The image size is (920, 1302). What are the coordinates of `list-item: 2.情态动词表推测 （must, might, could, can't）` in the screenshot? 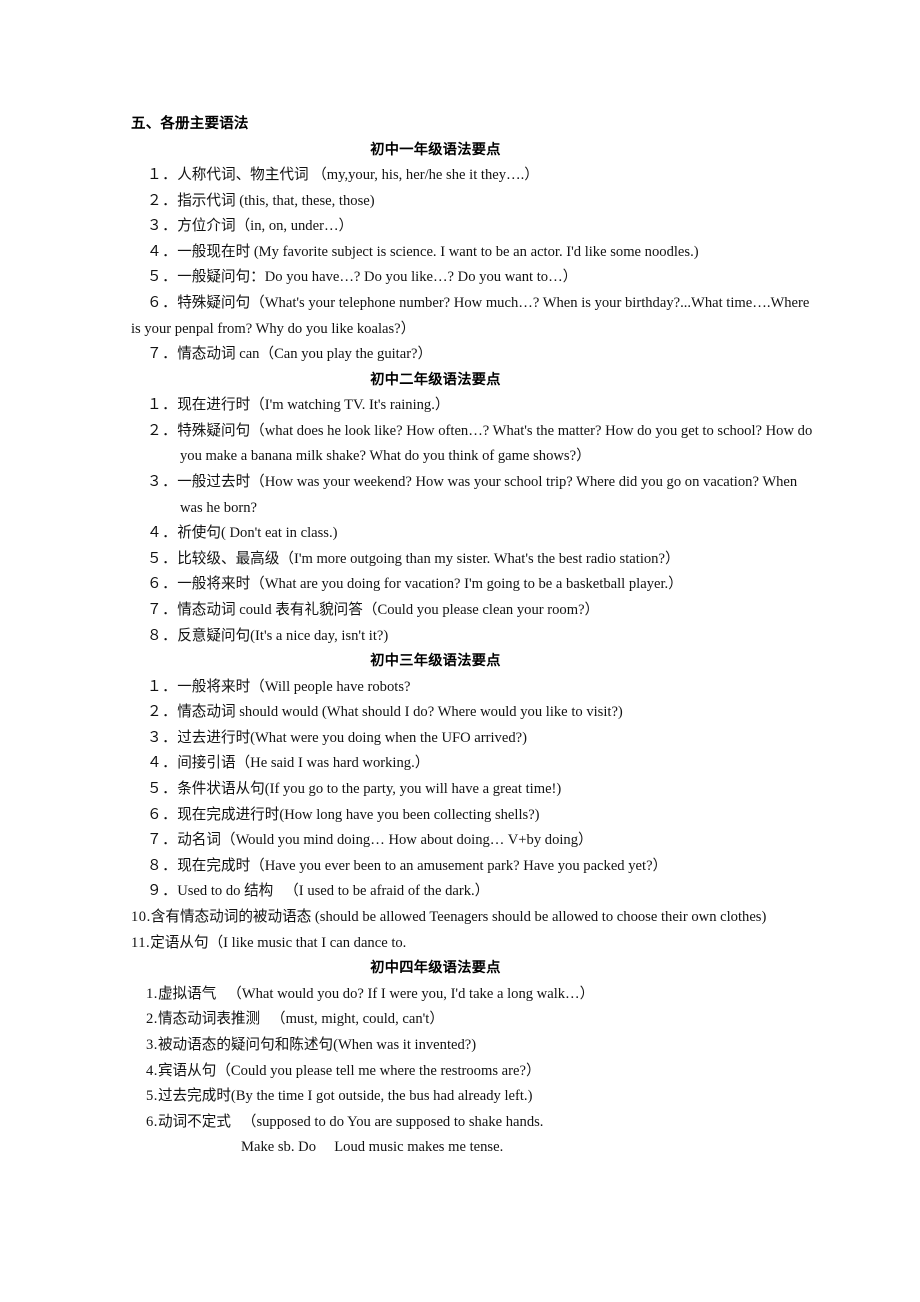 It's located at (475, 1020).